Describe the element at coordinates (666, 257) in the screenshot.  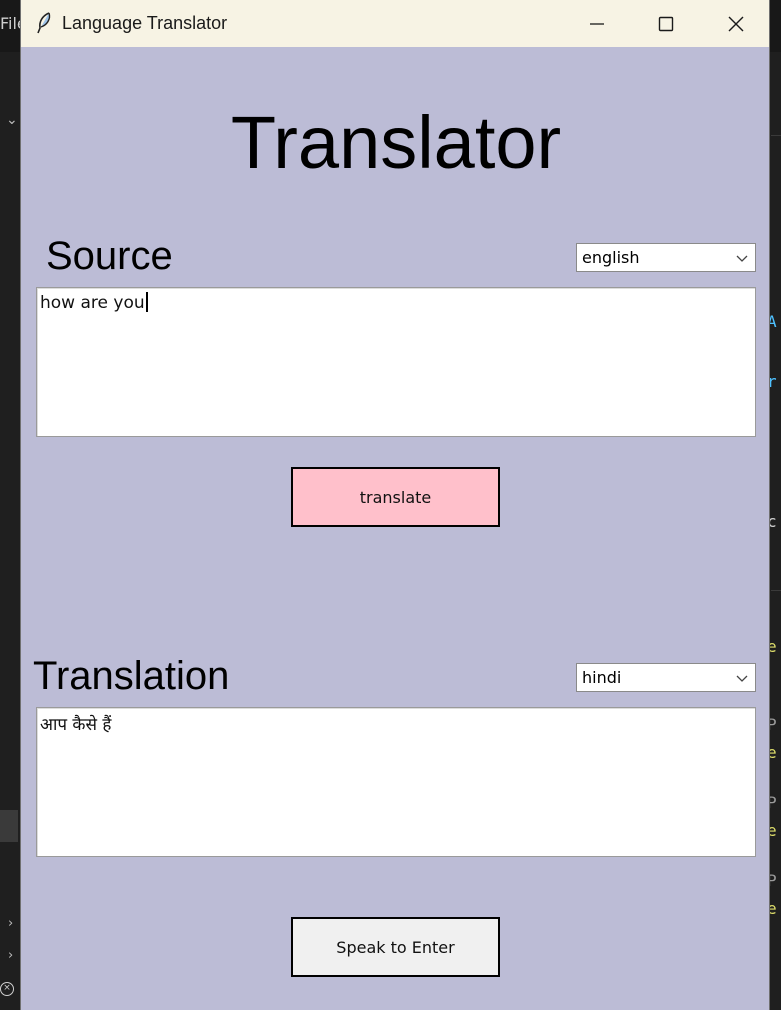
I see `source-language-select: english` at that location.